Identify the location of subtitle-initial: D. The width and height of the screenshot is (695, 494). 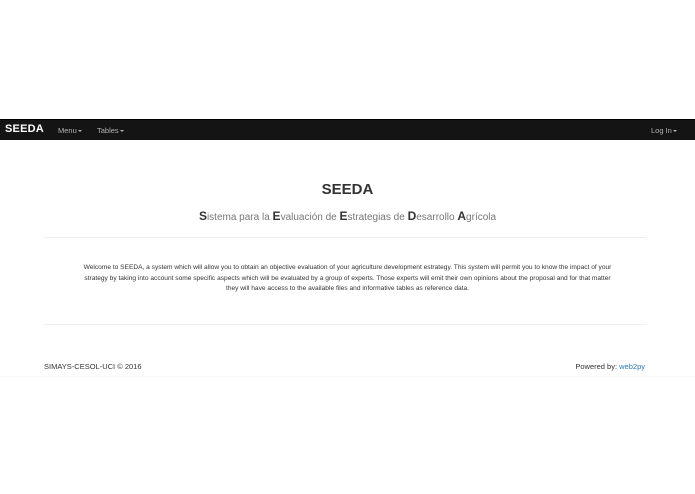
(412, 216).